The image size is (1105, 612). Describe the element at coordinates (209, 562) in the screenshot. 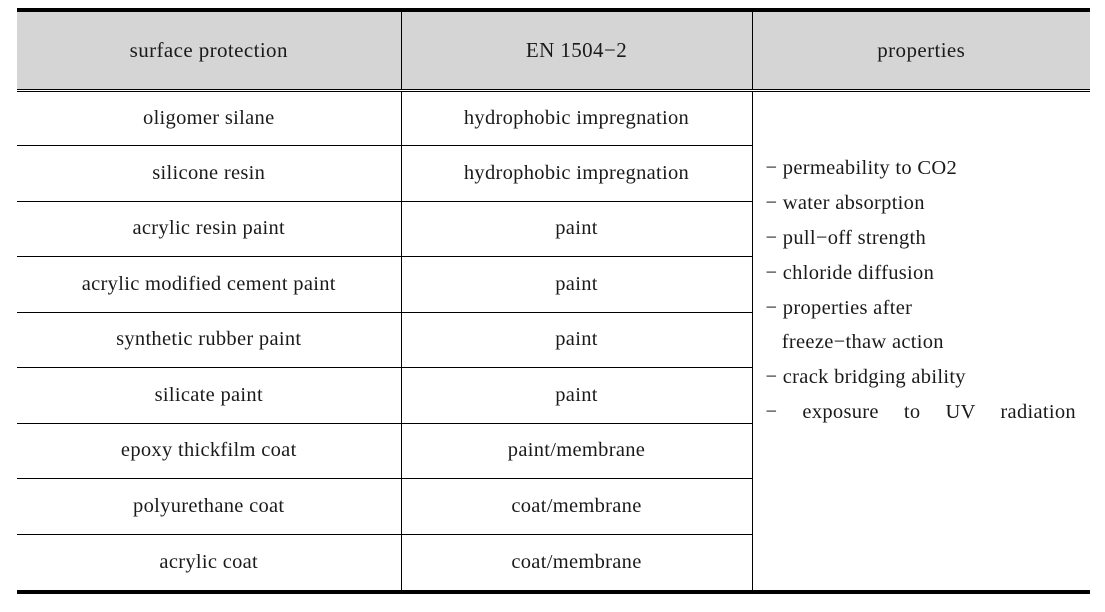

I see `cell-surface-protection: acrylic coat` at that location.